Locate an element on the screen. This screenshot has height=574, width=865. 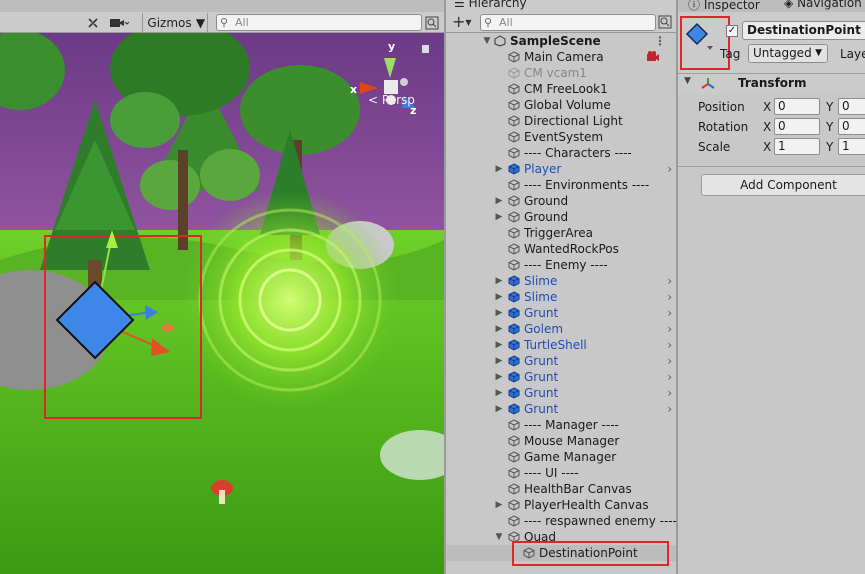
tag-dropdown: Untagged ▼ is located at coordinates (788, 53).